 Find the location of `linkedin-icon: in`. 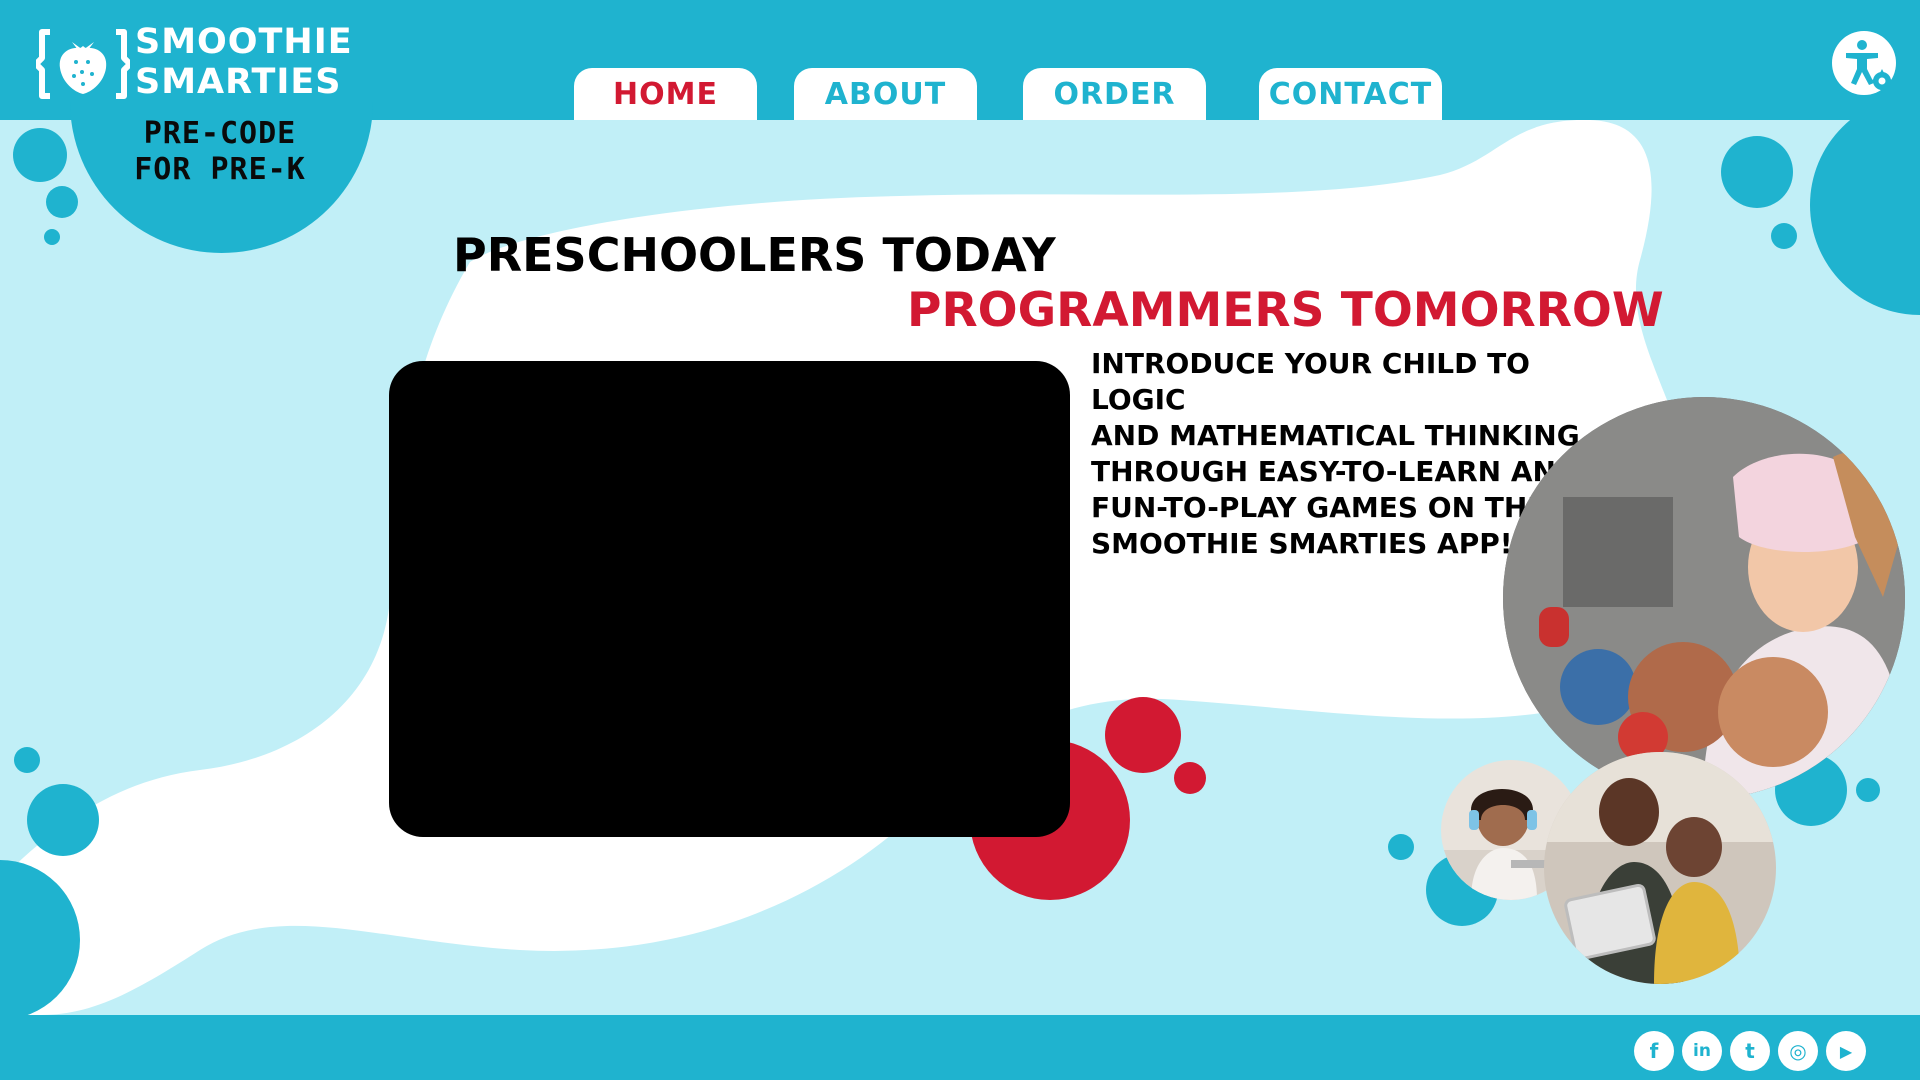

linkedin-icon: in is located at coordinates (1702, 1051).